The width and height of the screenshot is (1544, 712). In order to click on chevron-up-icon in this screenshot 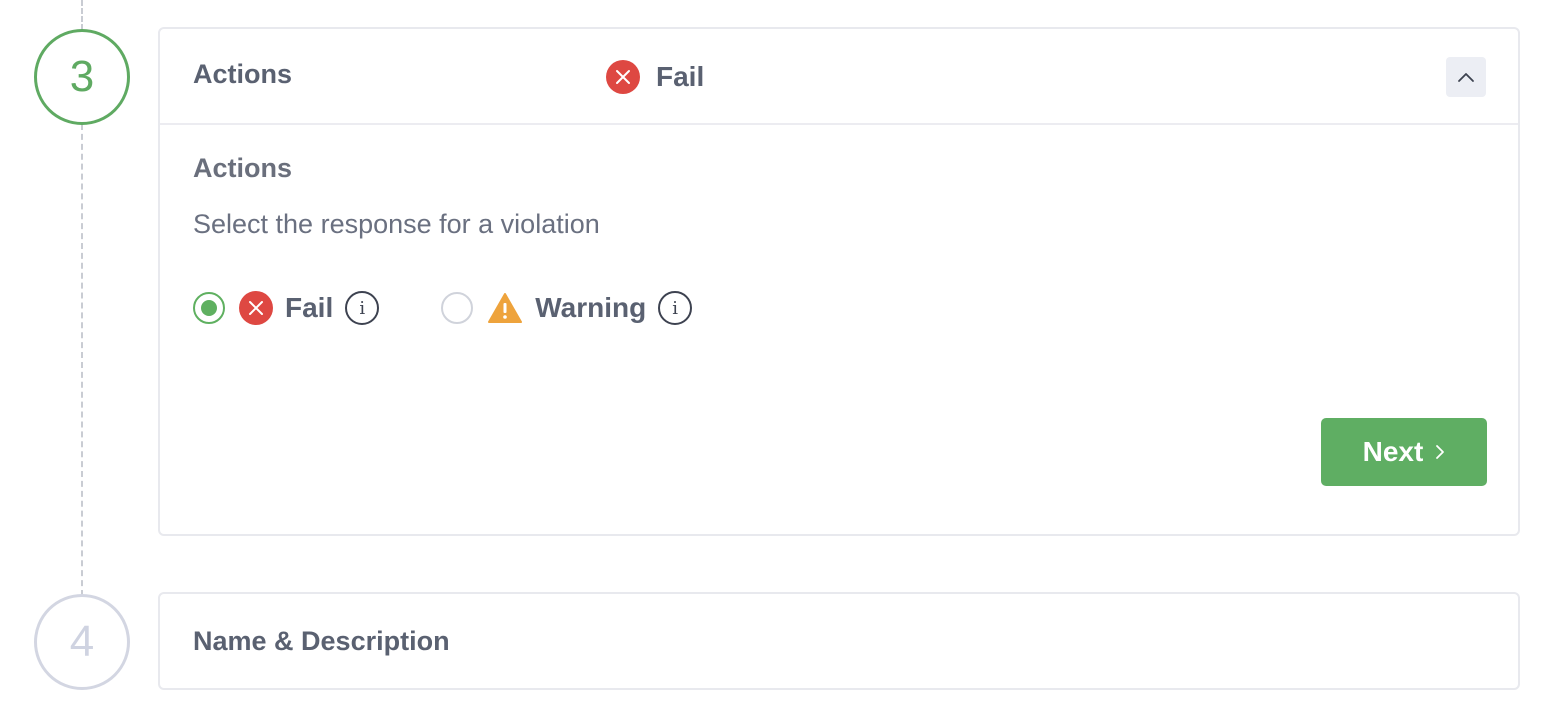, I will do `click(1466, 77)`.